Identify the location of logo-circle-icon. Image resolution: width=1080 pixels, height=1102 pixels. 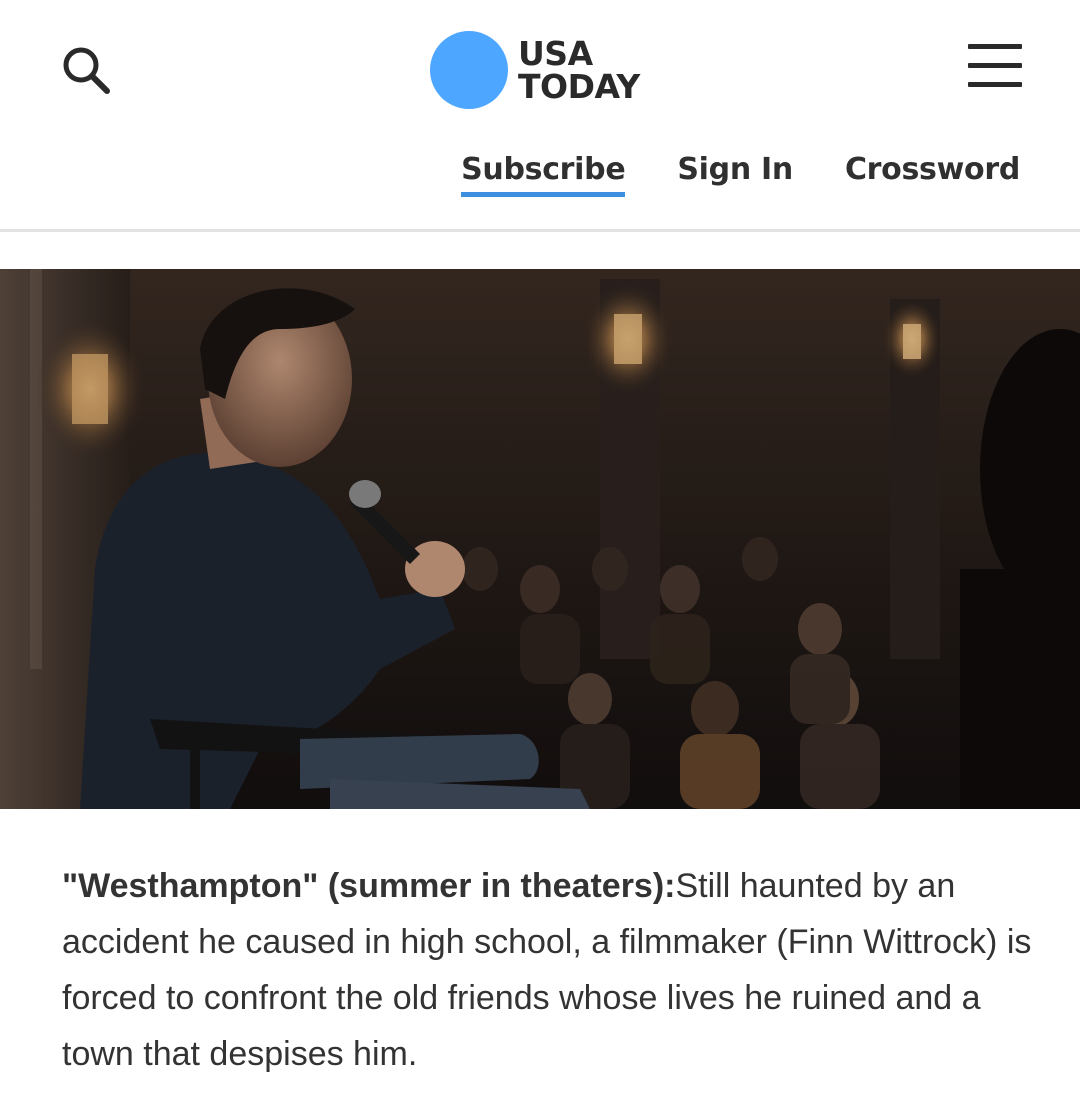
(469, 70).